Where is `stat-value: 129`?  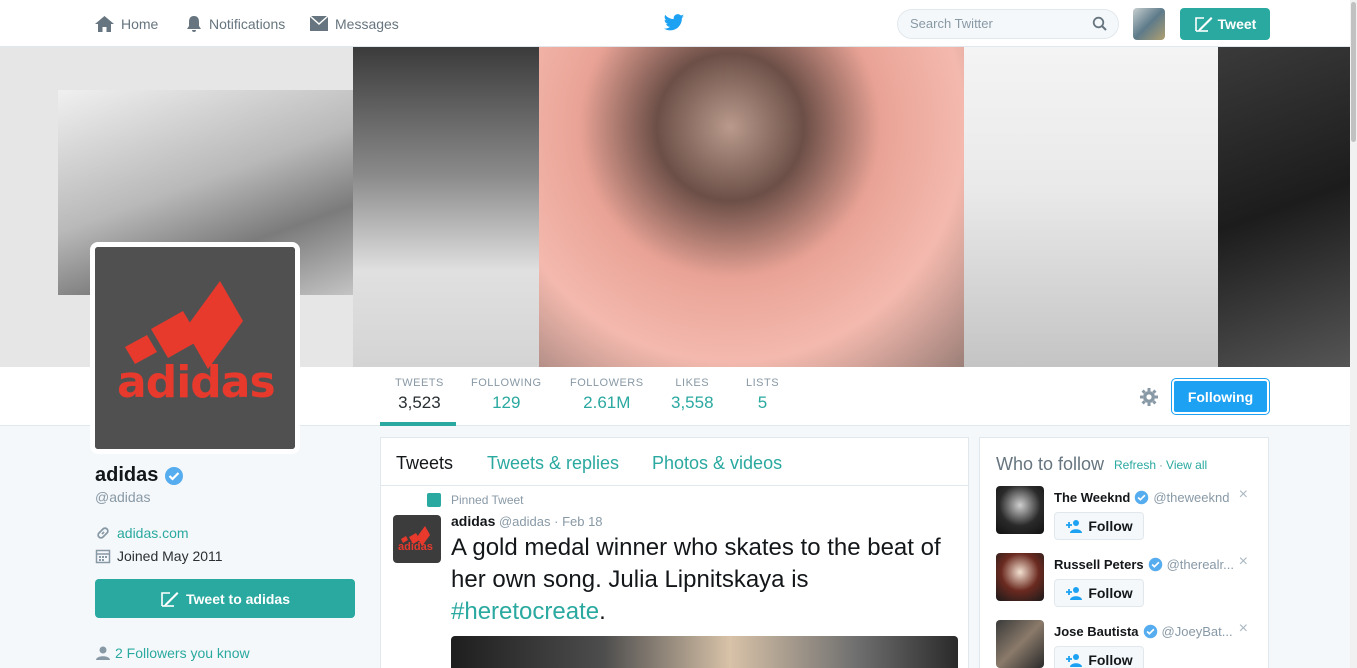 stat-value: 129 is located at coordinates (506, 402).